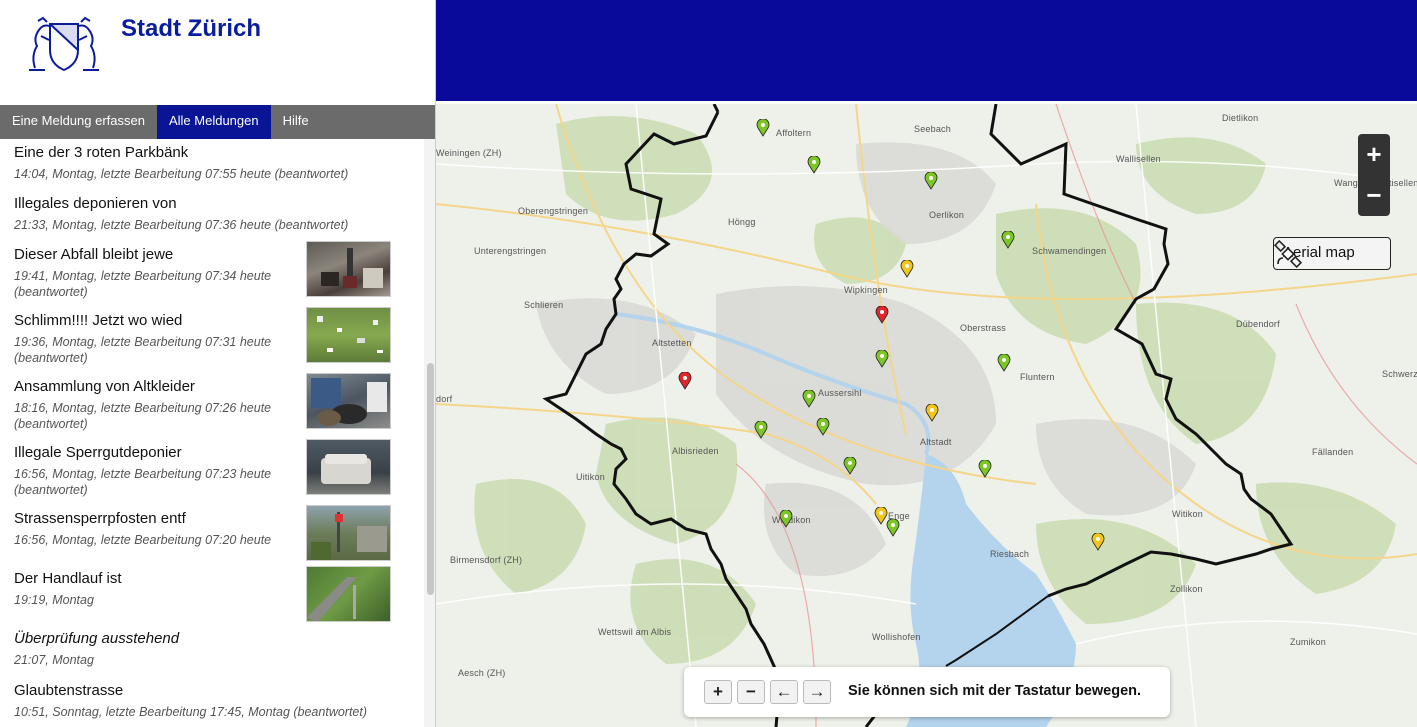  I want to click on place-label: Fluntern, so click(1037, 377).